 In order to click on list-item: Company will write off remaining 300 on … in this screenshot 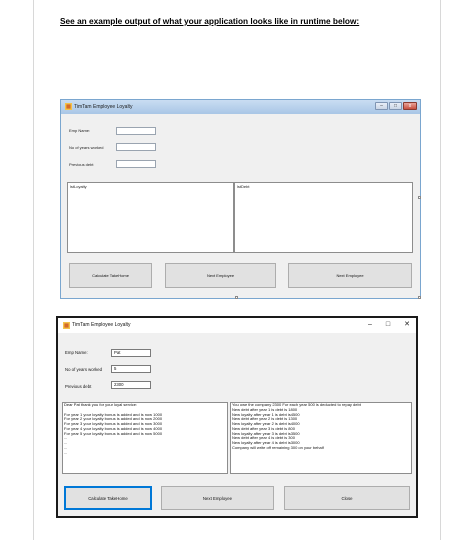, I will do `click(321, 448)`.